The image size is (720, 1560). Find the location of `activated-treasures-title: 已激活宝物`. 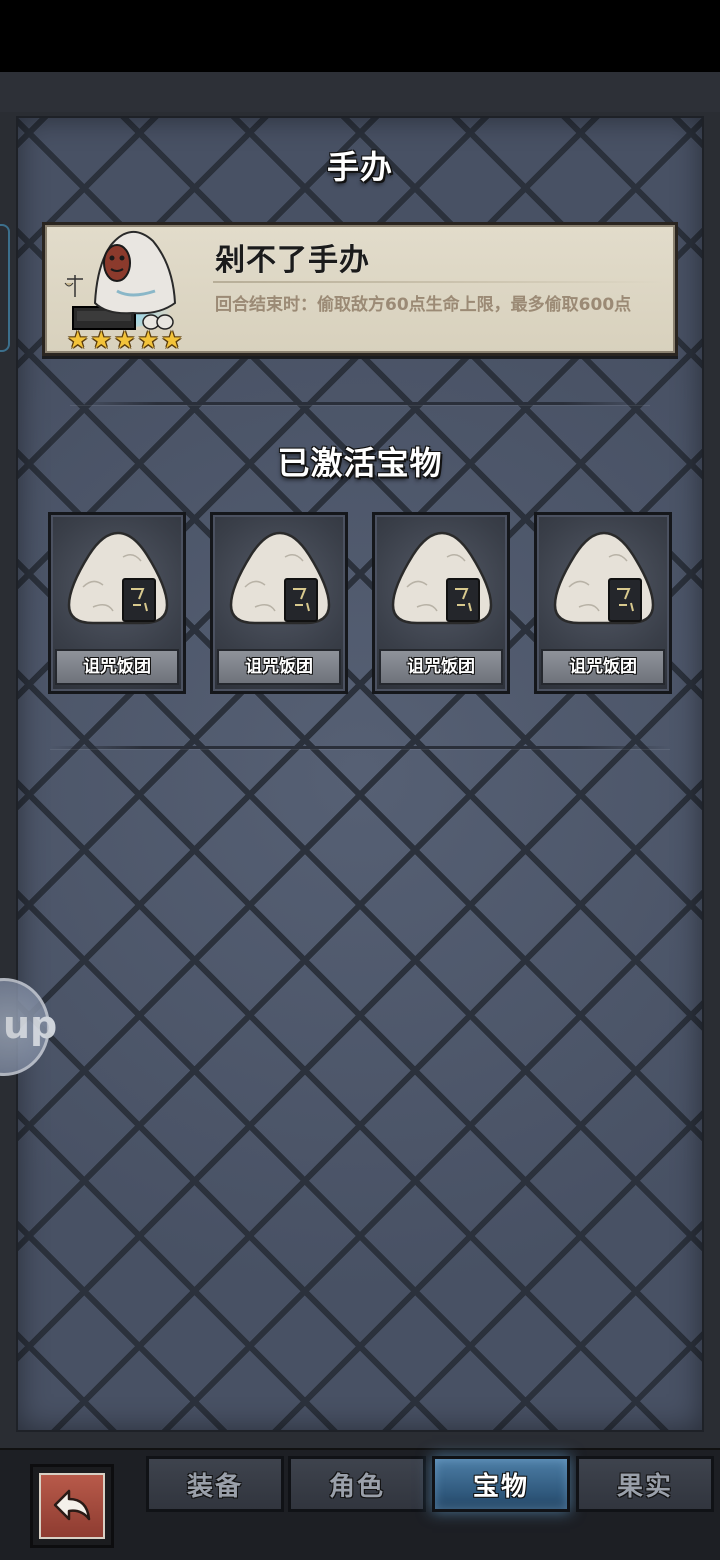

activated-treasures-title: 已激活宝物 is located at coordinates (360, 463).